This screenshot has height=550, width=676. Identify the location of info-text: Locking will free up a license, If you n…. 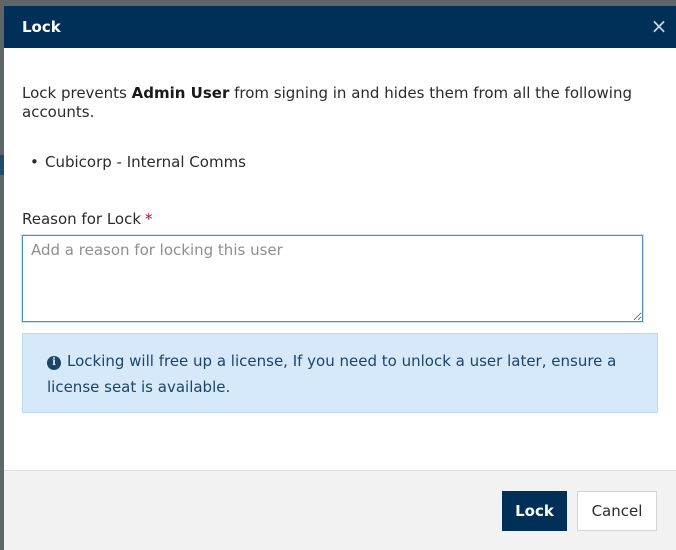
(332, 374).